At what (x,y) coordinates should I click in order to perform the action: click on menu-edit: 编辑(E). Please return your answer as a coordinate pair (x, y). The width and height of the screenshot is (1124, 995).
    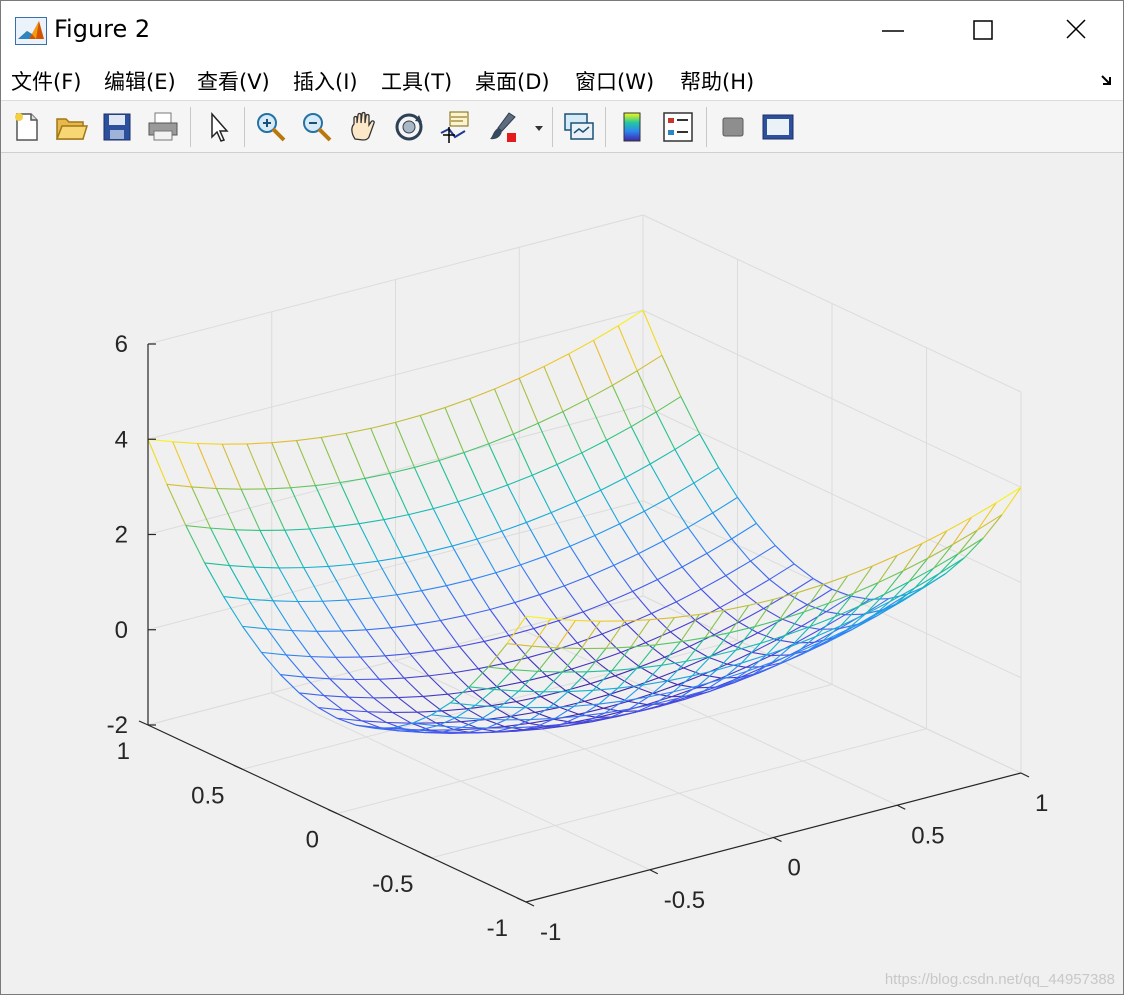
    Looking at the image, I should click on (140, 81).